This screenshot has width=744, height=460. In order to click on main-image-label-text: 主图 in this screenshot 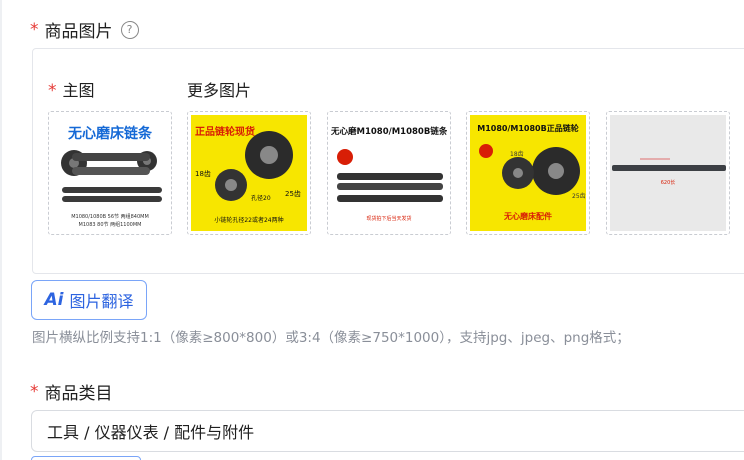, I will do `click(78, 90)`.